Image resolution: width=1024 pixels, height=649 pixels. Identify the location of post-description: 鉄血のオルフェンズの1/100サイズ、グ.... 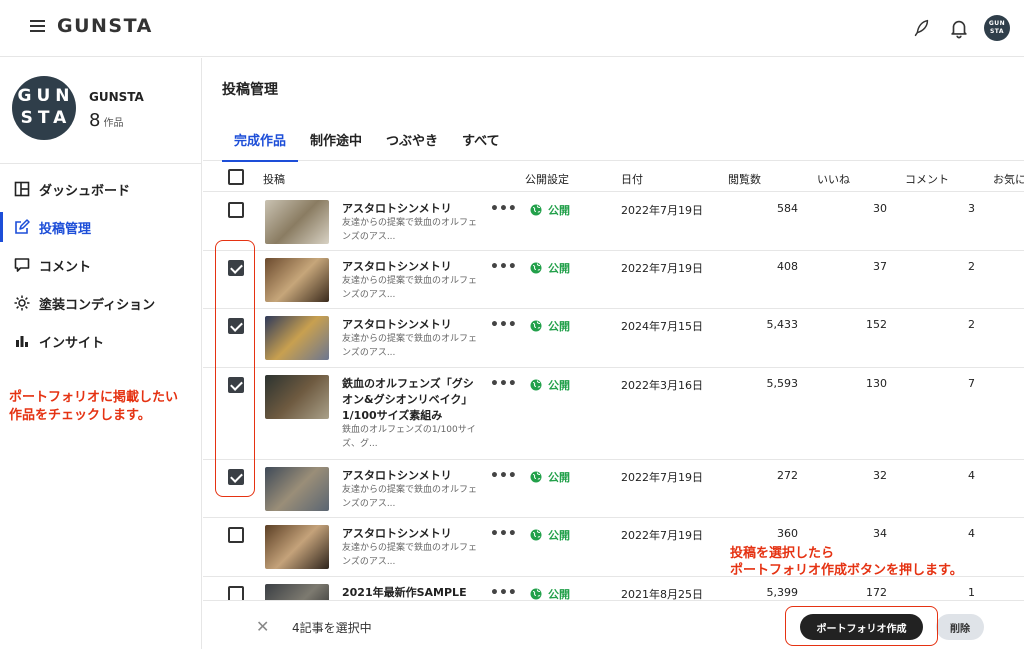
(409, 437).